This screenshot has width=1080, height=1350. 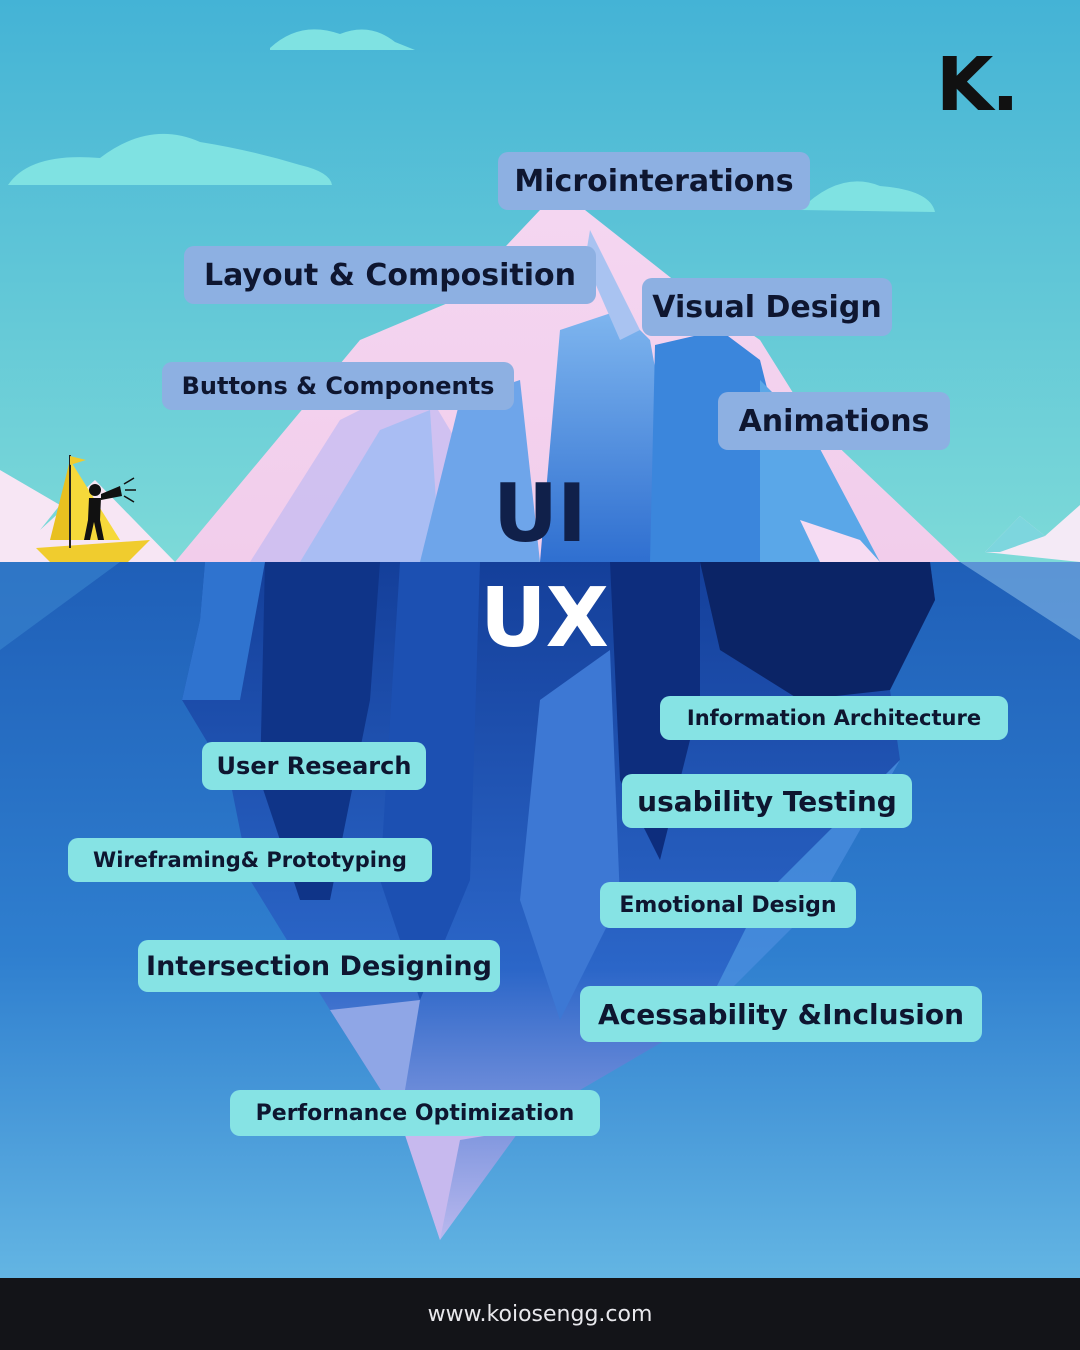 What do you see at coordinates (319, 966) in the screenshot?
I see `ux-topic-intersection-designing: Intersection Designing` at bounding box center [319, 966].